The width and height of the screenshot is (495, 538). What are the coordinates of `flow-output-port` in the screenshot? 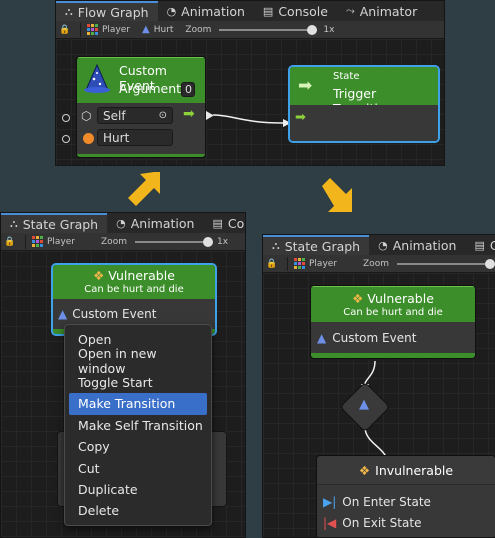 It's located at (209, 115).